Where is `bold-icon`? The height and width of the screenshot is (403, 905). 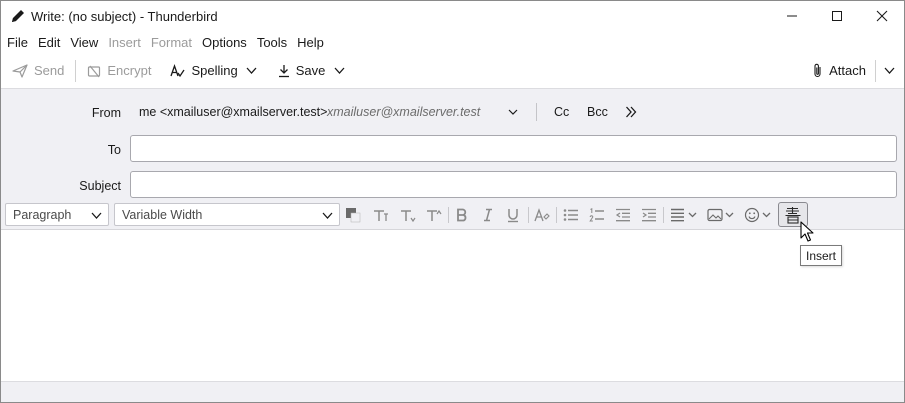
bold-icon is located at coordinates (462, 215).